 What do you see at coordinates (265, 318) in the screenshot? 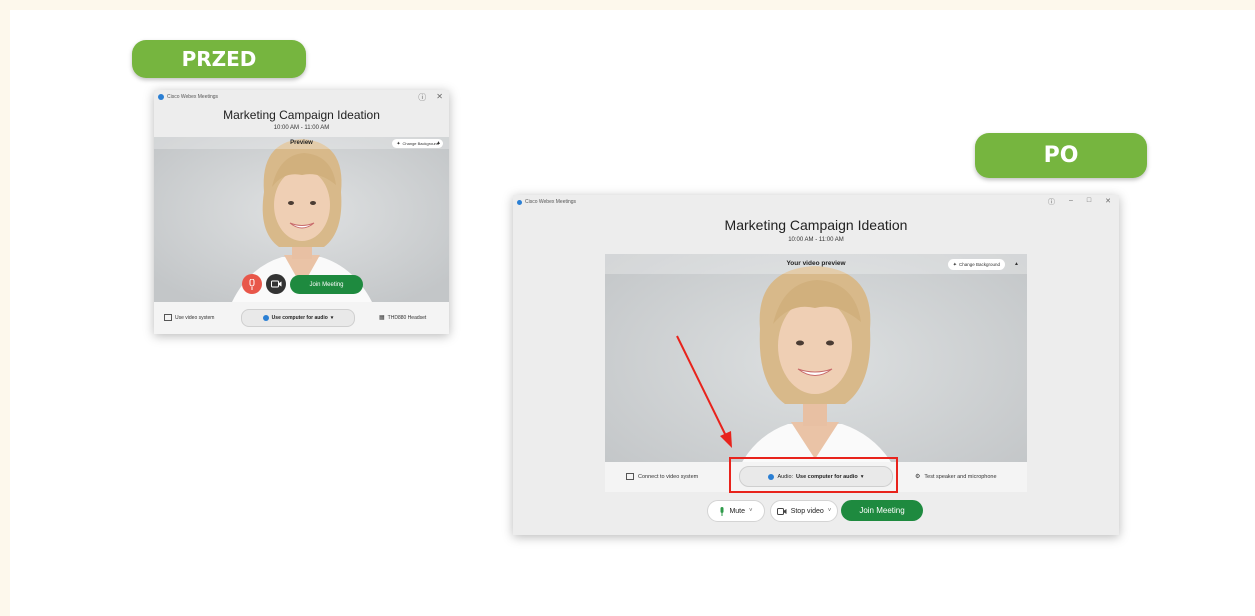
I see `computer-audio-icon` at bounding box center [265, 318].